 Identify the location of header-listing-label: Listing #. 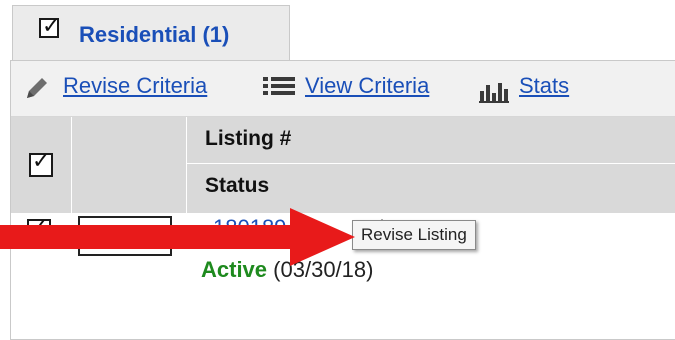
(248, 138).